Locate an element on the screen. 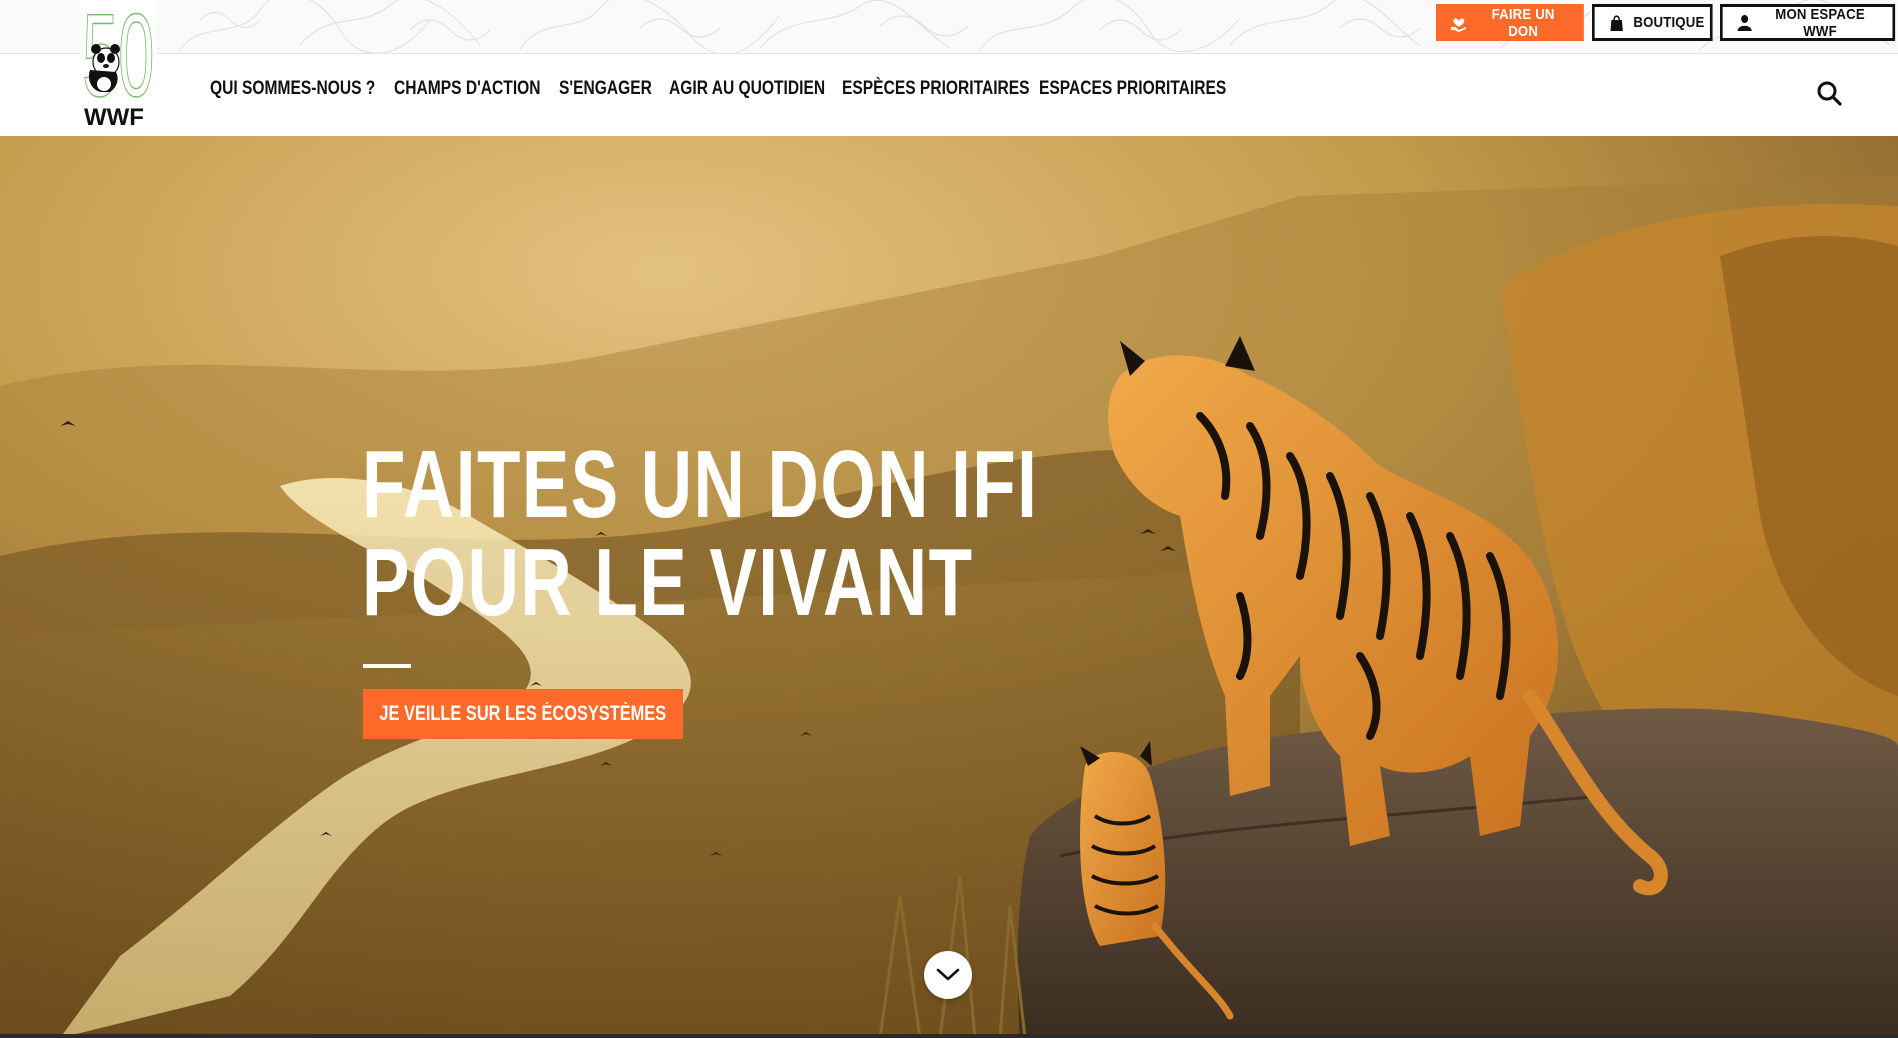 The image size is (1898, 1038). top-utility-strip: FAIRE UN DON BOUTIQUE MON ESPACE WWF is located at coordinates (949, 27).